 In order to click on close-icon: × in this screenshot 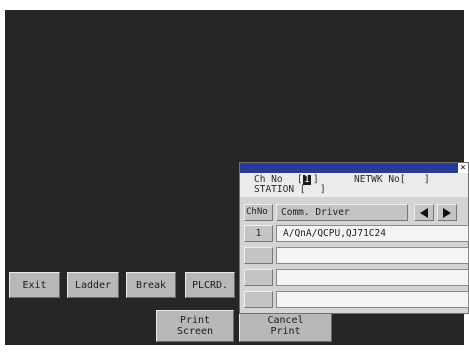, I will do `click(463, 168)`.